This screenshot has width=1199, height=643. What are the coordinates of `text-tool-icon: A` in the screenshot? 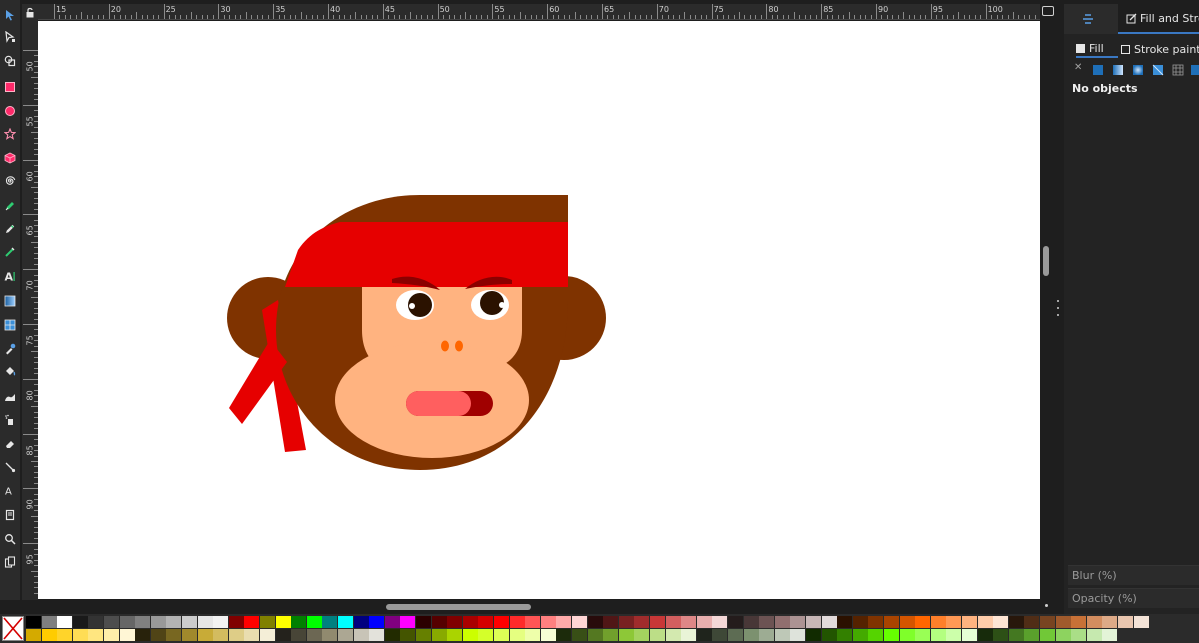 It's located at (10, 276).